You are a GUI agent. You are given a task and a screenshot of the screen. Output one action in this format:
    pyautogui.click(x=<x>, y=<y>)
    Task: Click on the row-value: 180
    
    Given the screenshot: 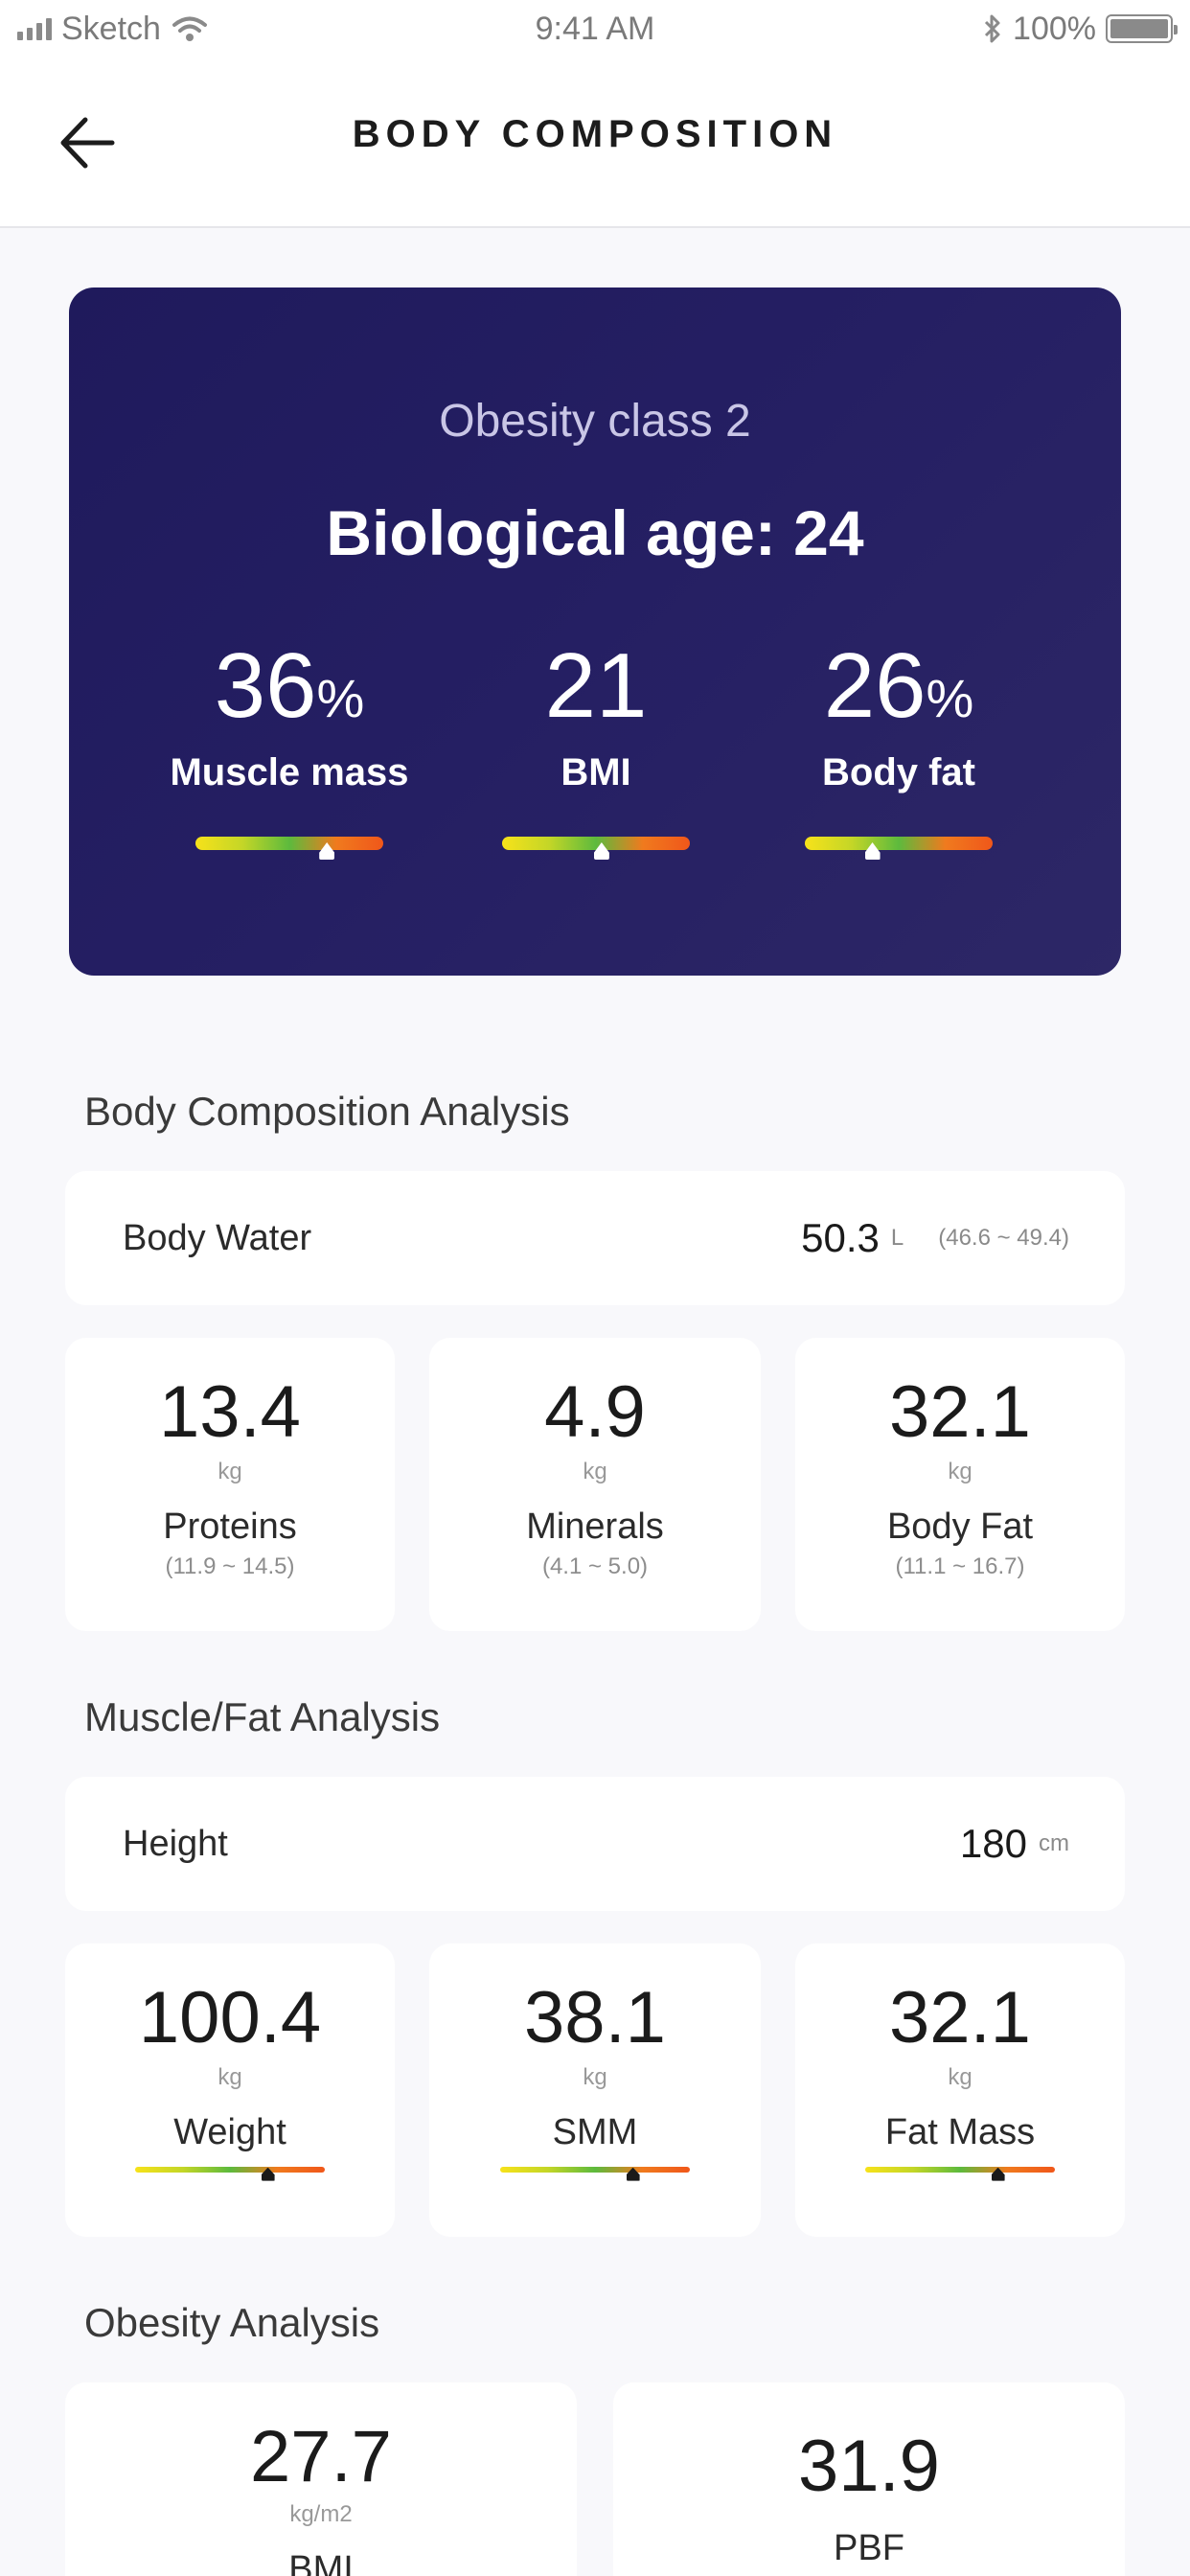 What is the action you would take?
    pyautogui.click(x=993, y=1843)
    